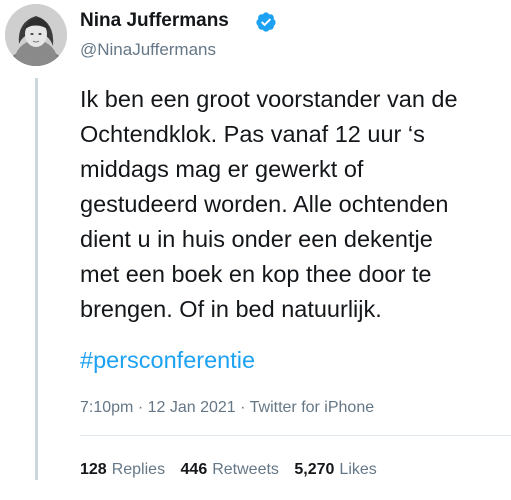 This screenshot has height=500, width=511. What do you see at coordinates (194, 469) in the screenshot?
I see `retweets-count: 446` at bounding box center [194, 469].